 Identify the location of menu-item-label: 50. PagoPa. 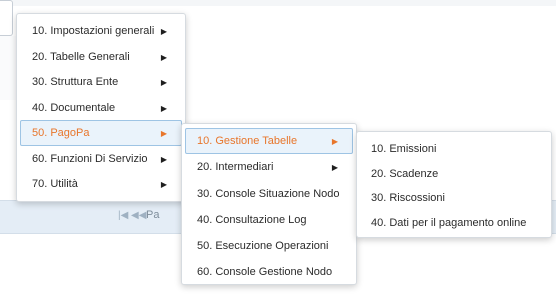
(61, 133).